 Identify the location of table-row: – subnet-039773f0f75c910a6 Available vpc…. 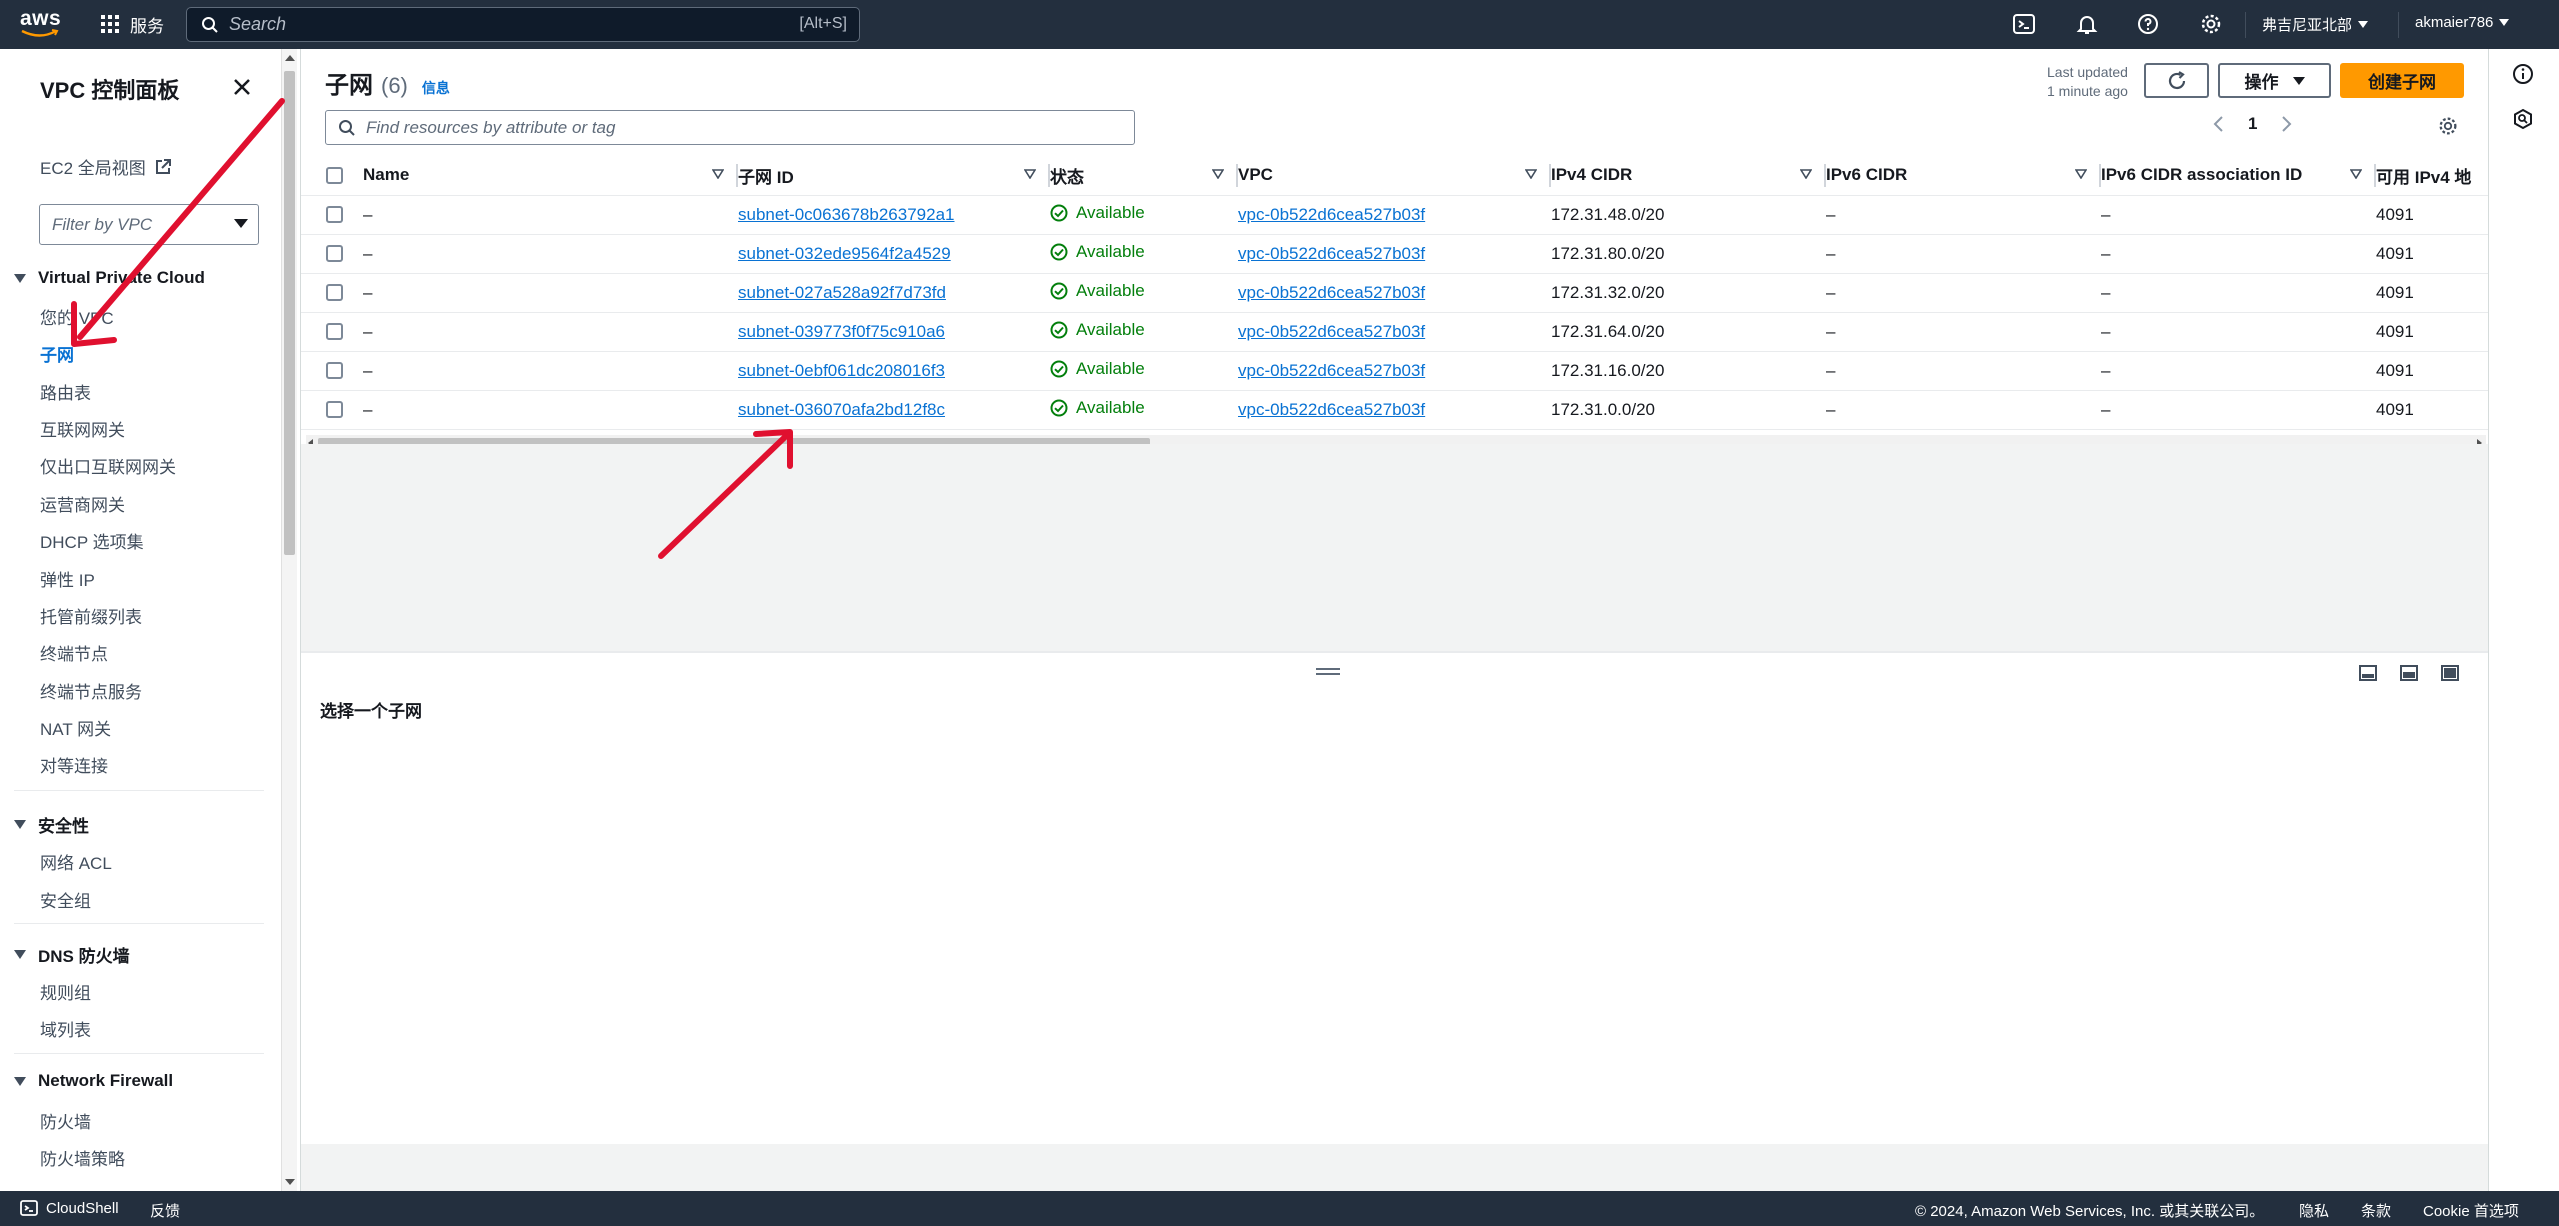
(1394, 332).